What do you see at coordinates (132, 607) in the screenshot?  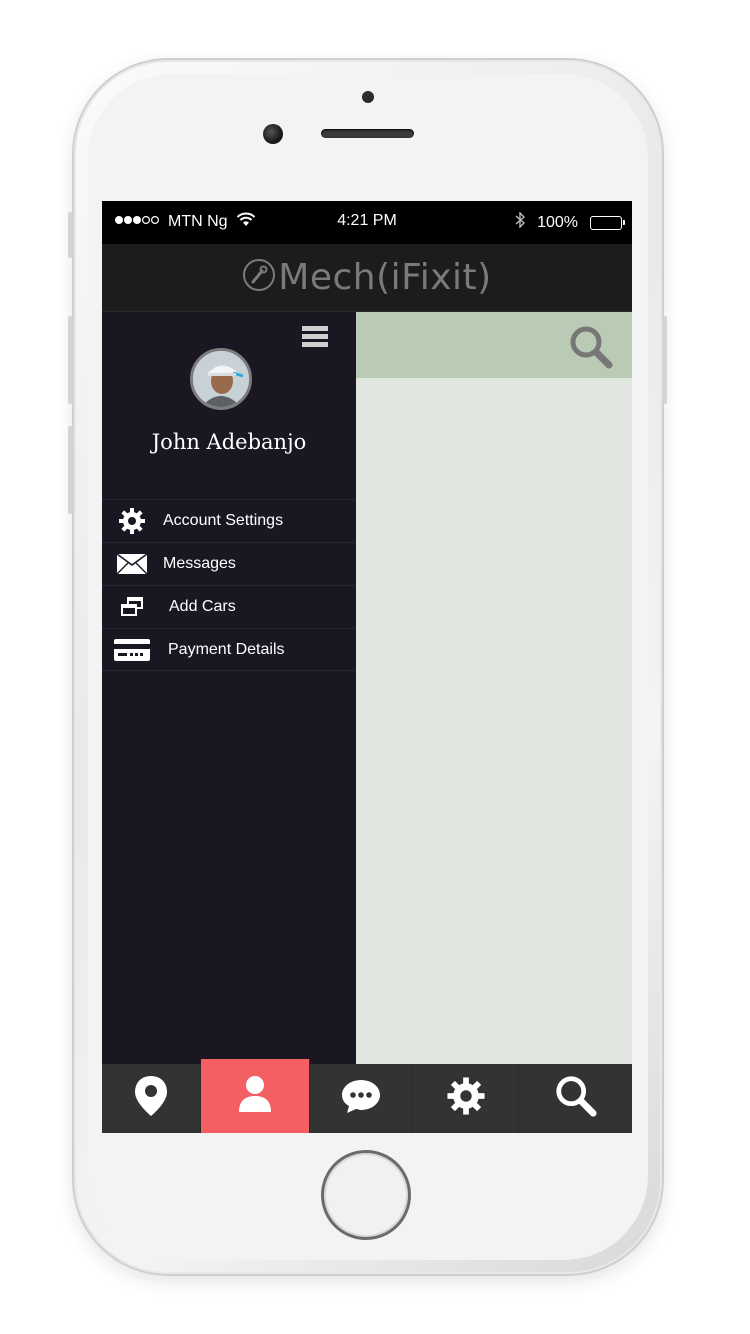 I see `windows-icon` at bounding box center [132, 607].